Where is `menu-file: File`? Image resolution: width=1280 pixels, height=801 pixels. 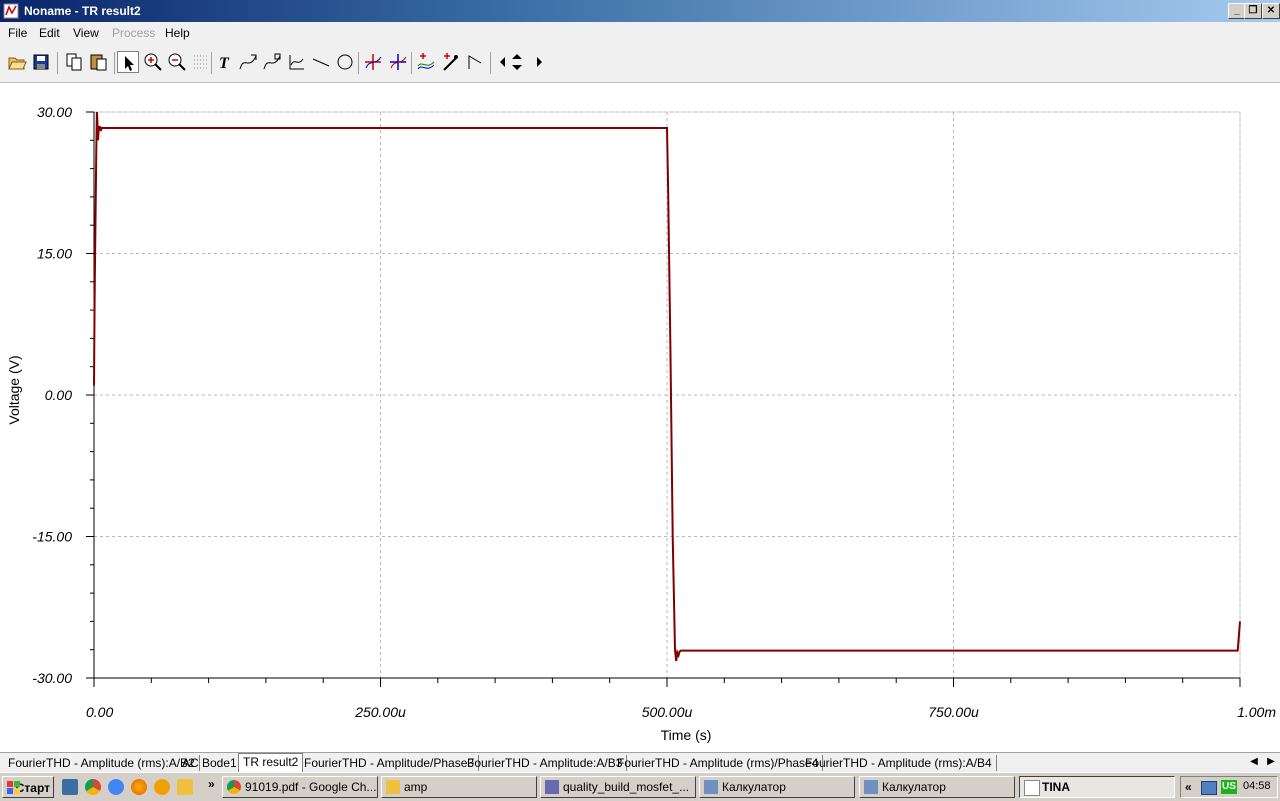
menu-file: File is located at coordinates (17, 33).